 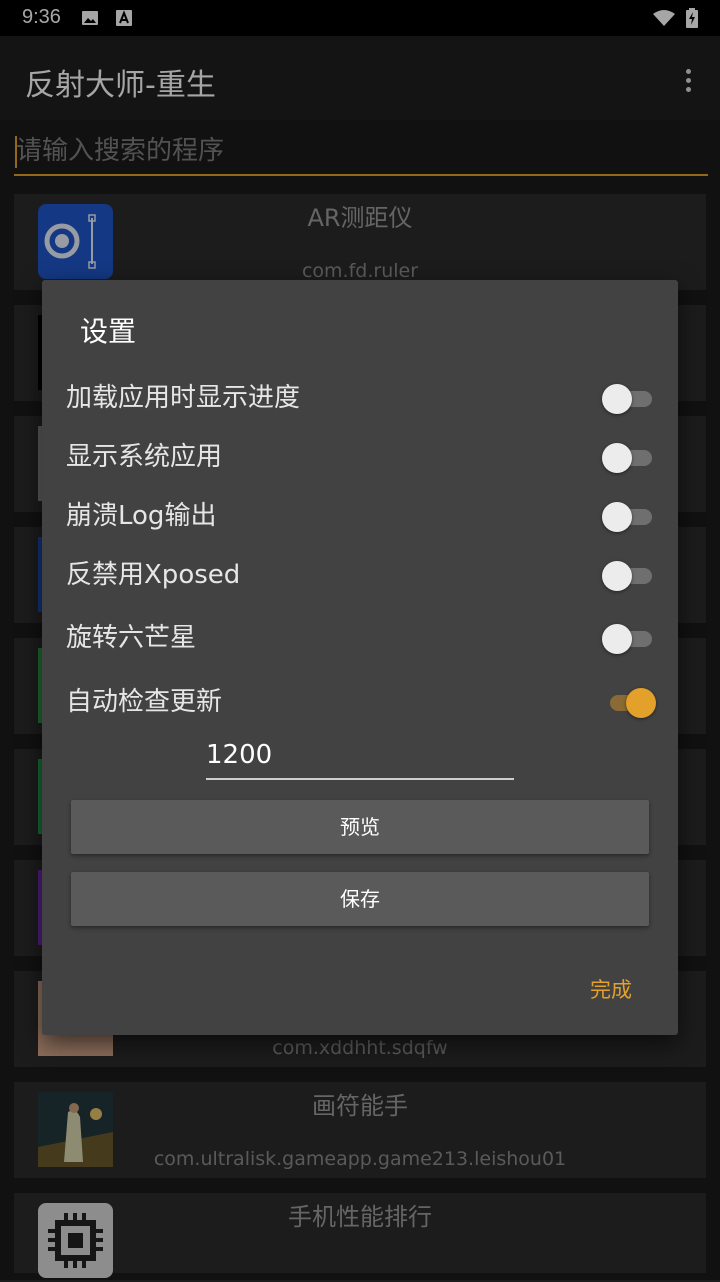 What do you see at coordinates (108, 331) in the screenshot?
I see `dialog-title: 设置` at bounding box center [108, 331].